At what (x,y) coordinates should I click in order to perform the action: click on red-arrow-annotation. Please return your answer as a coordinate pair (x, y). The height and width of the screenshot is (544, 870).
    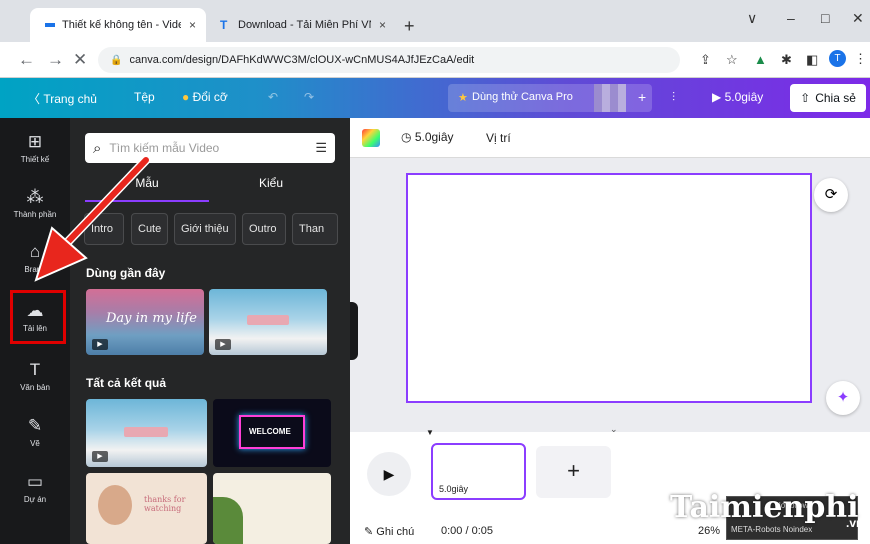
    Looking at the image, I should click on (92, 218).